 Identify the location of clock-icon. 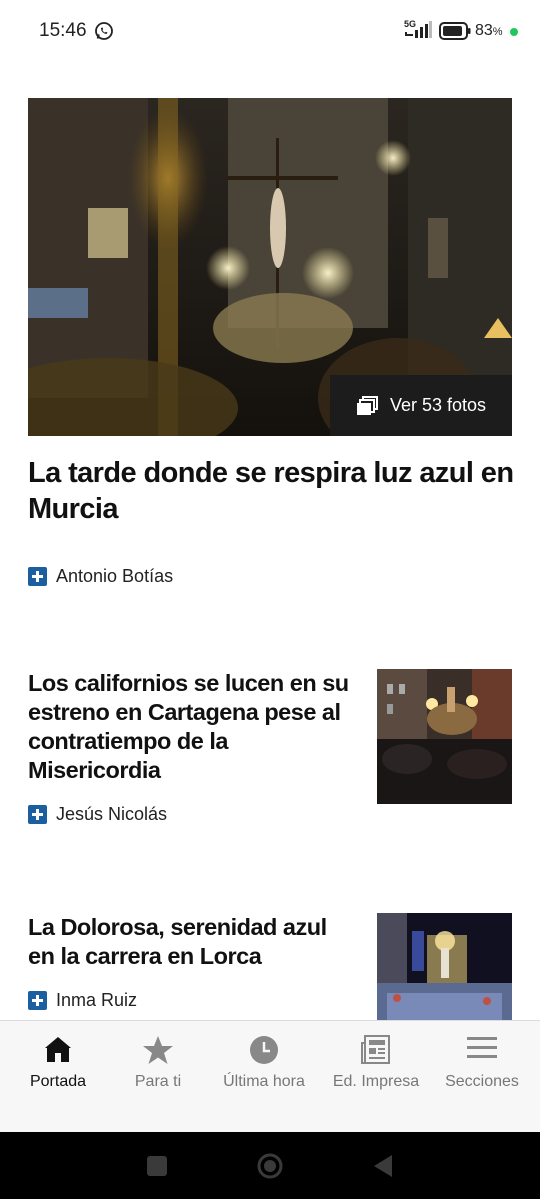
(264, 1050).